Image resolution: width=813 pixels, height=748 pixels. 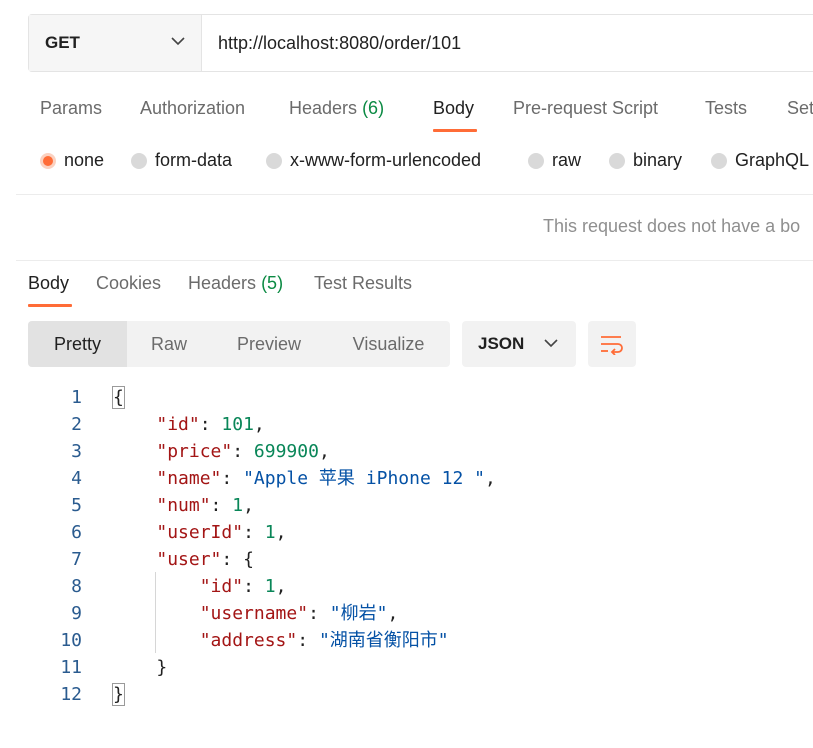 What do you see at coordinates (71, 667) in the screenshot?
I see `line-number: 11` at bounding box center [71, 667].